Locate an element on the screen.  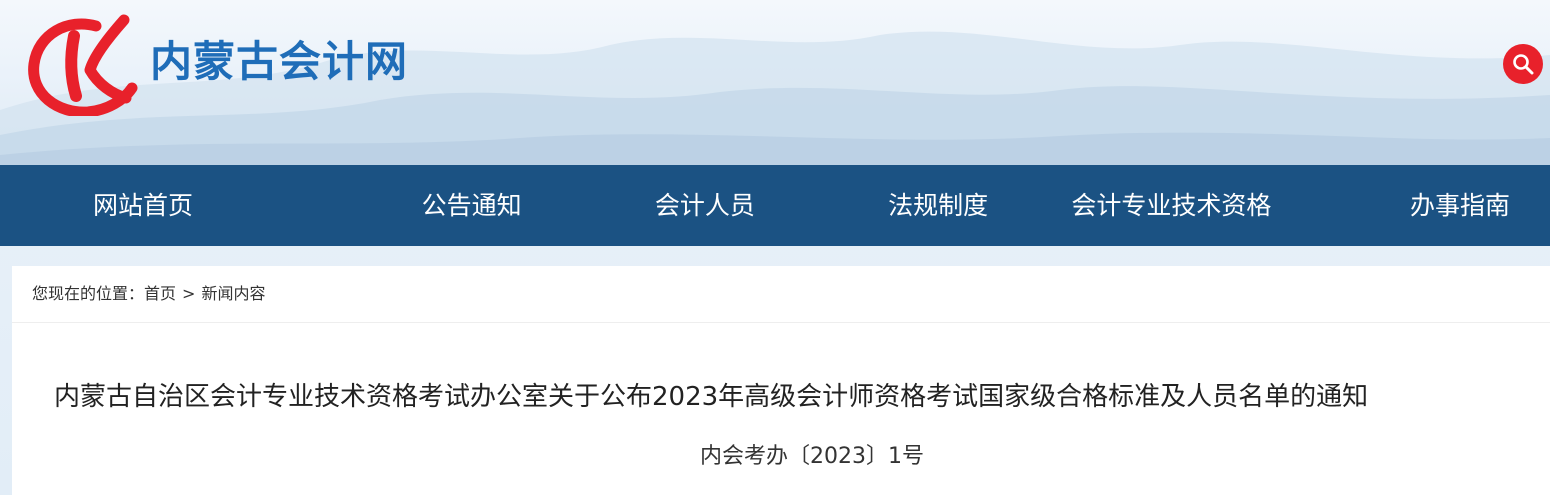
nav-item-announcements: 公告通知 is located at coordinates (471, 205).